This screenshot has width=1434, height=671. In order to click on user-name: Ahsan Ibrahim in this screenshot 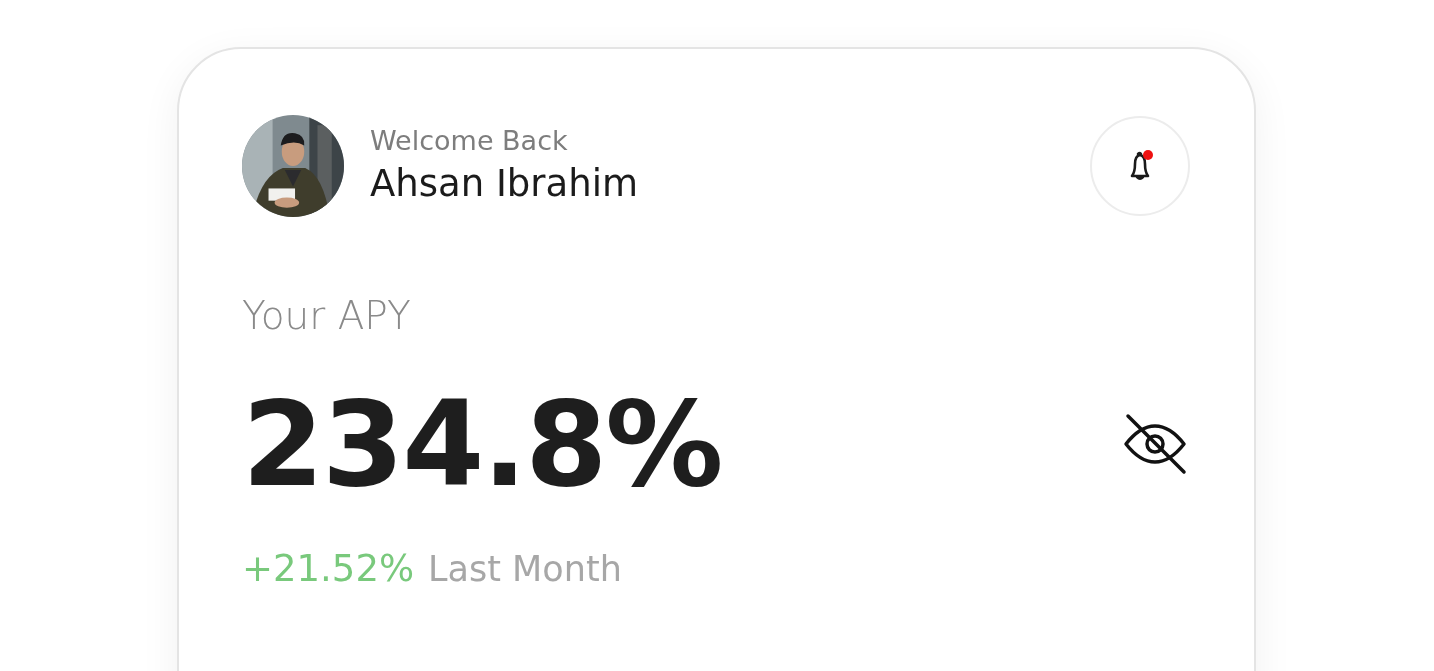, I will do `click(504, 184)`.